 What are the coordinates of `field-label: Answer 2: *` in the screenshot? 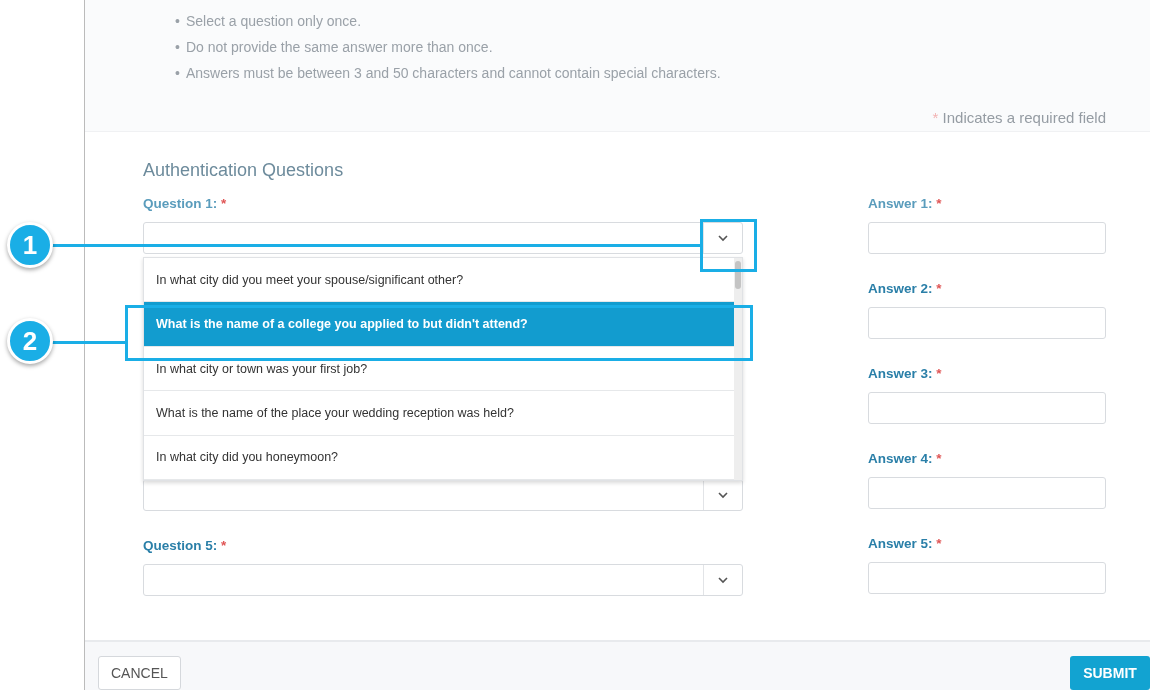 It's located at (905, 289).